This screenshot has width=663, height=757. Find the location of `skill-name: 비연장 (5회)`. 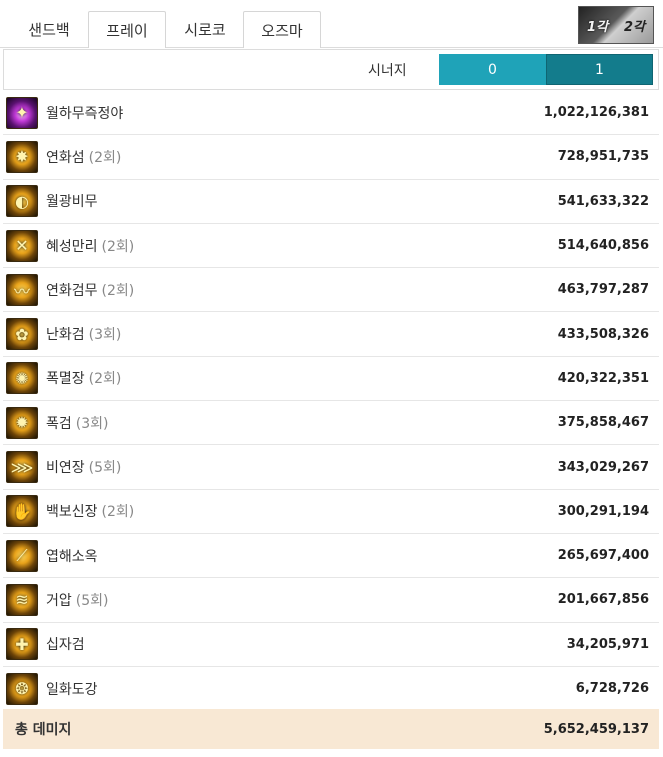

skill-name: 비연장 (5회) is located at coordinates (83, 467).